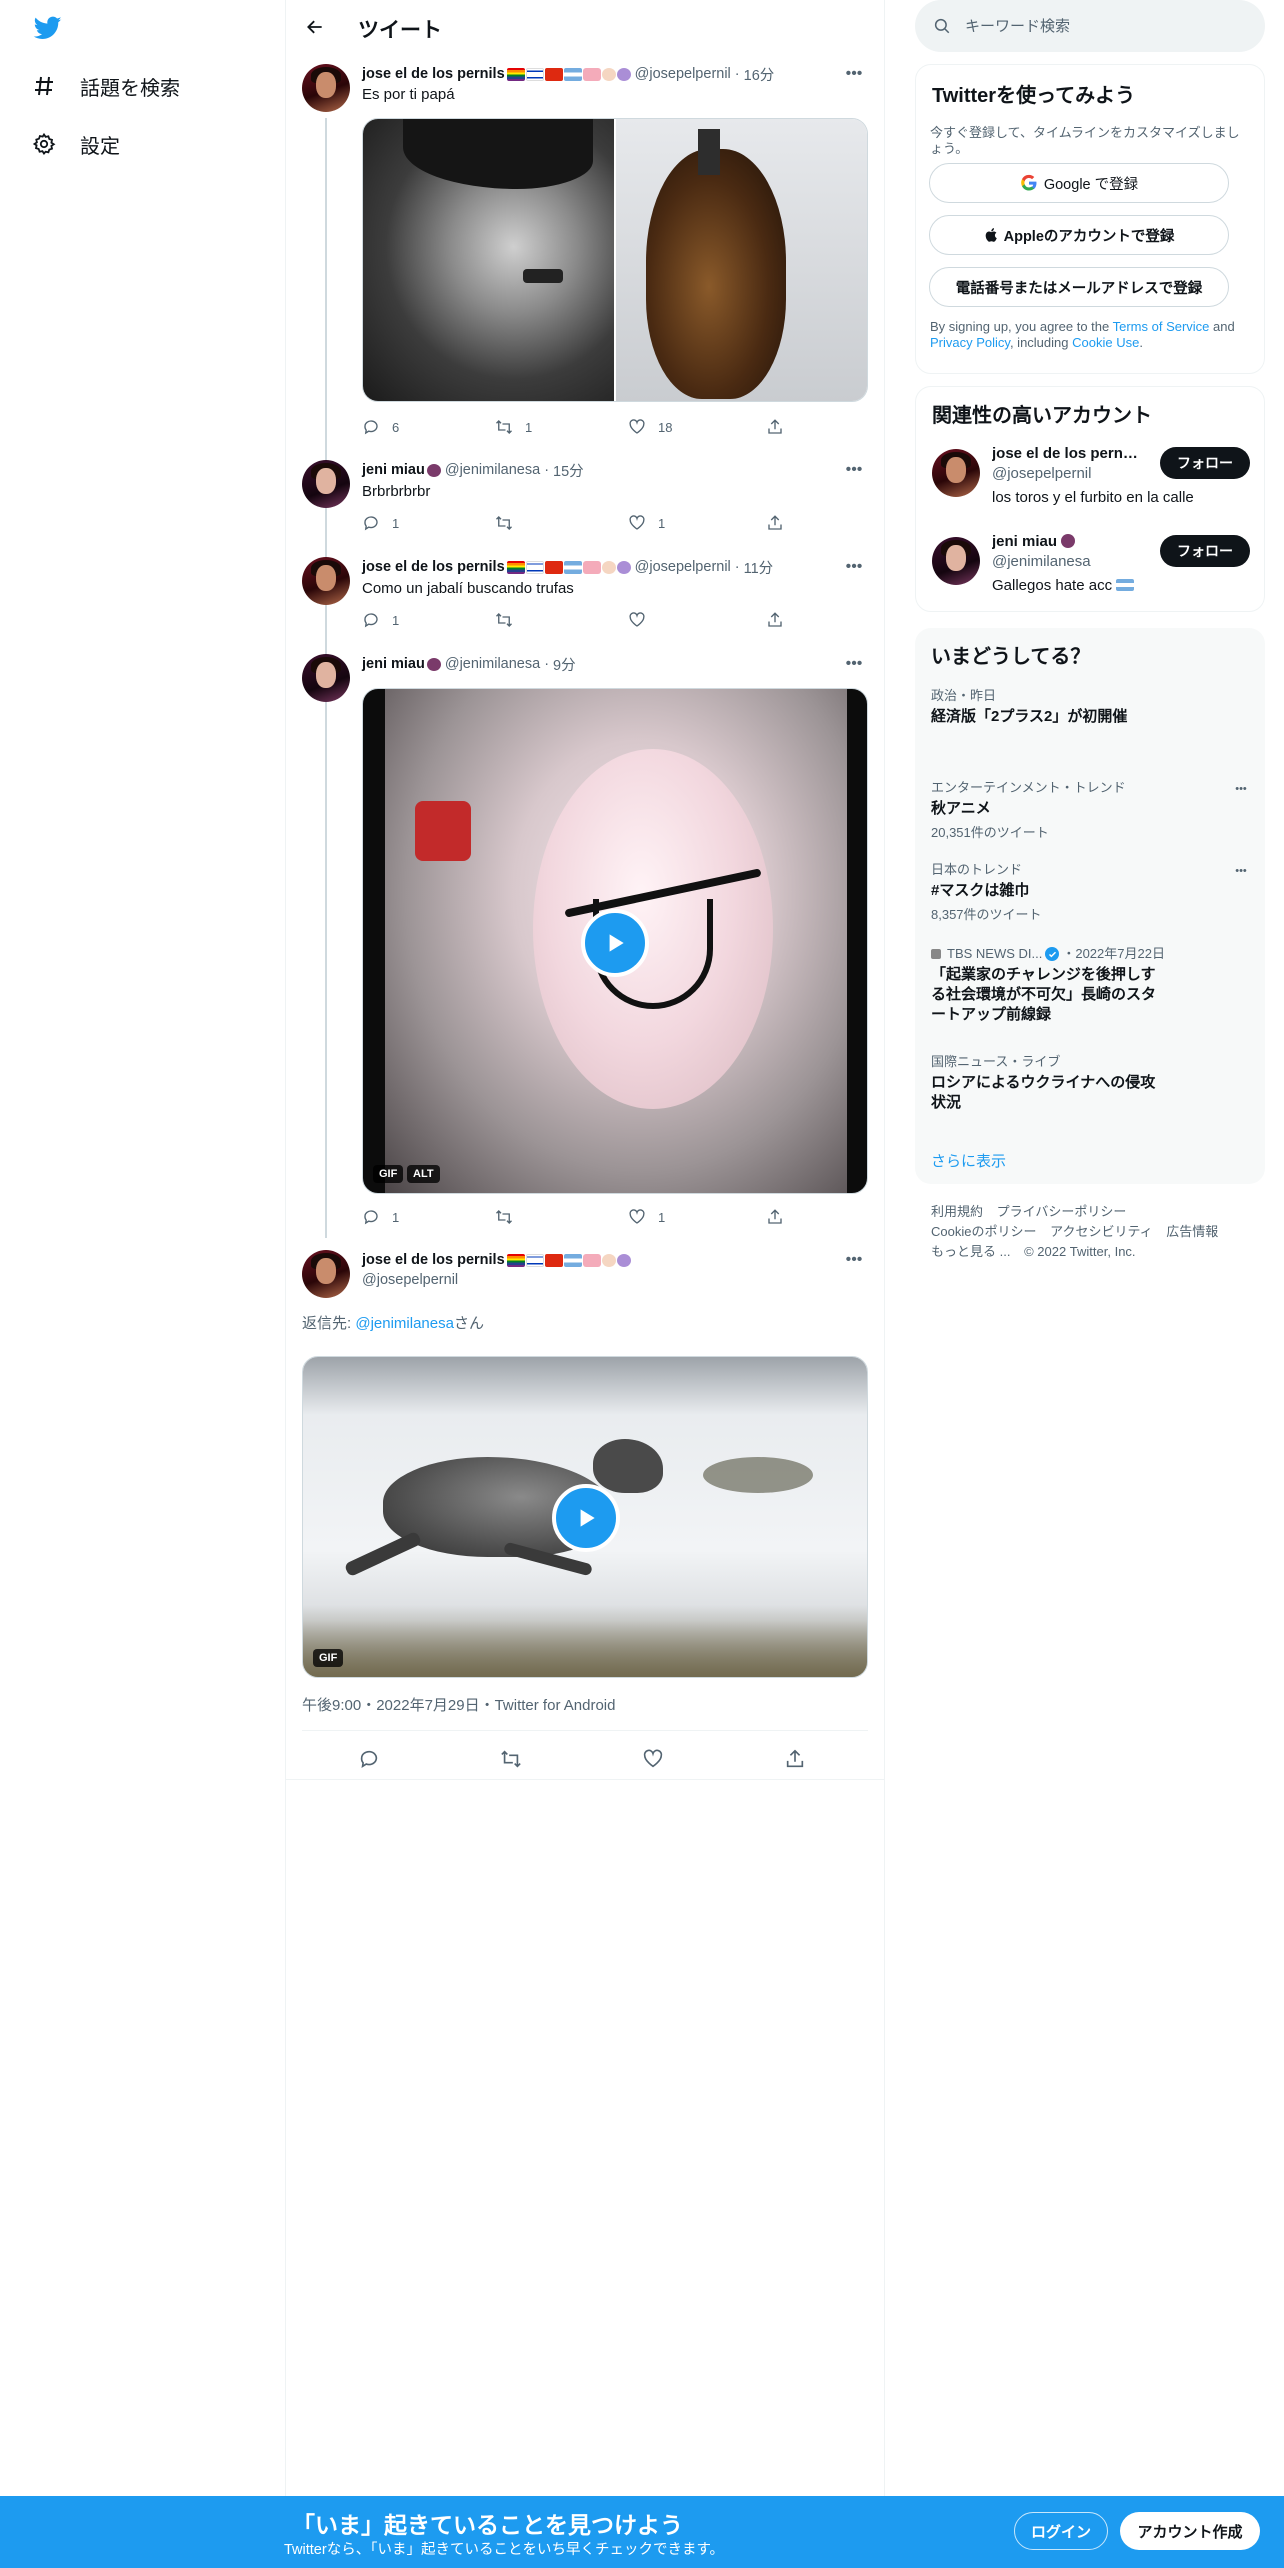 The image size is (1284, 2568). Describe the element at coordinates (983, 1231) in the screenshot. I see `footer-link: Cookieのポリシー` at that location.